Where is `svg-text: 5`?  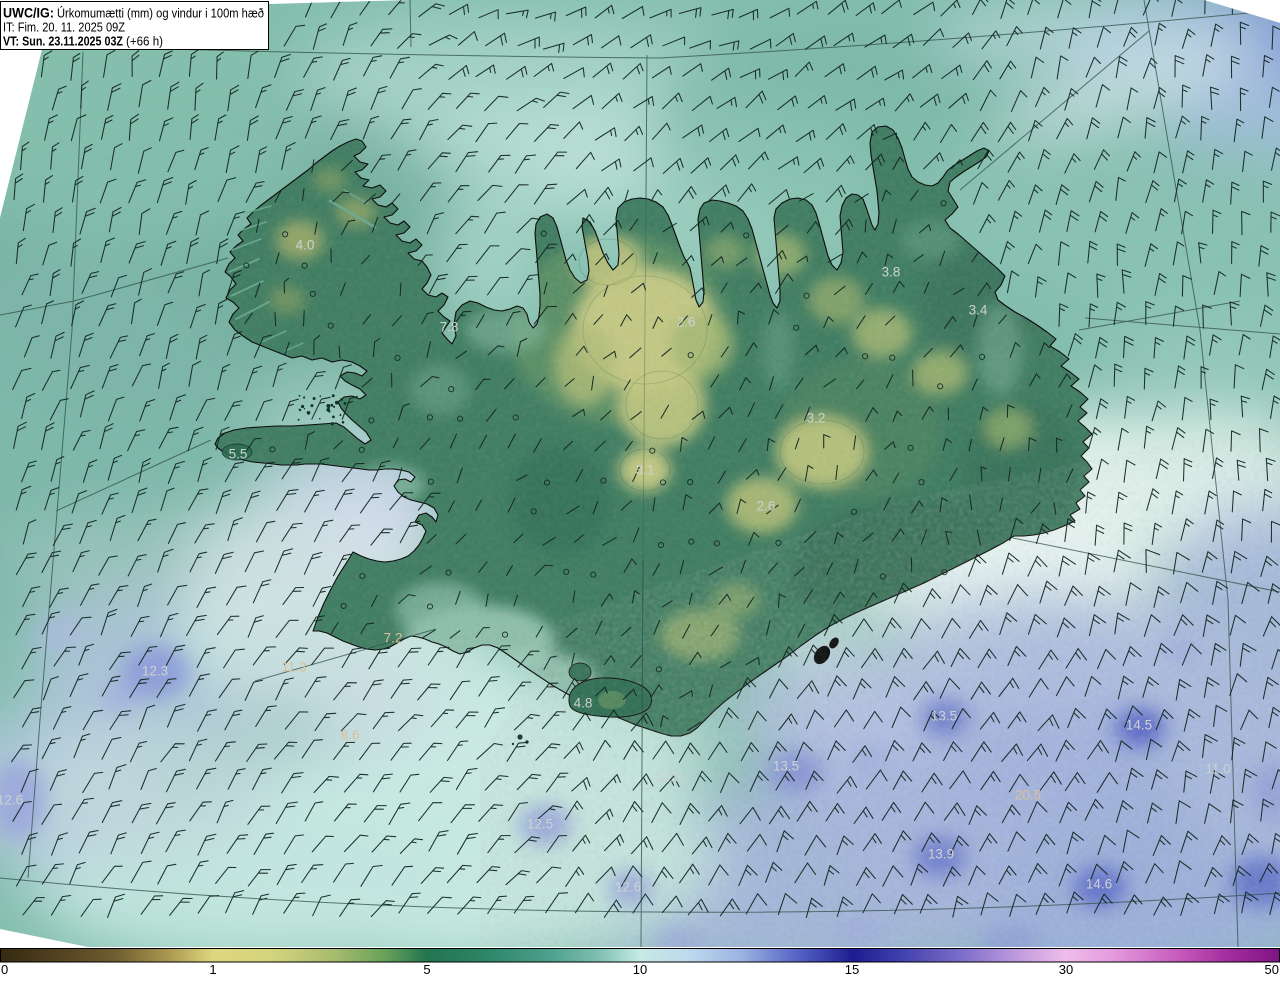 svg-text: 5 is located at coordinates (426, 969).